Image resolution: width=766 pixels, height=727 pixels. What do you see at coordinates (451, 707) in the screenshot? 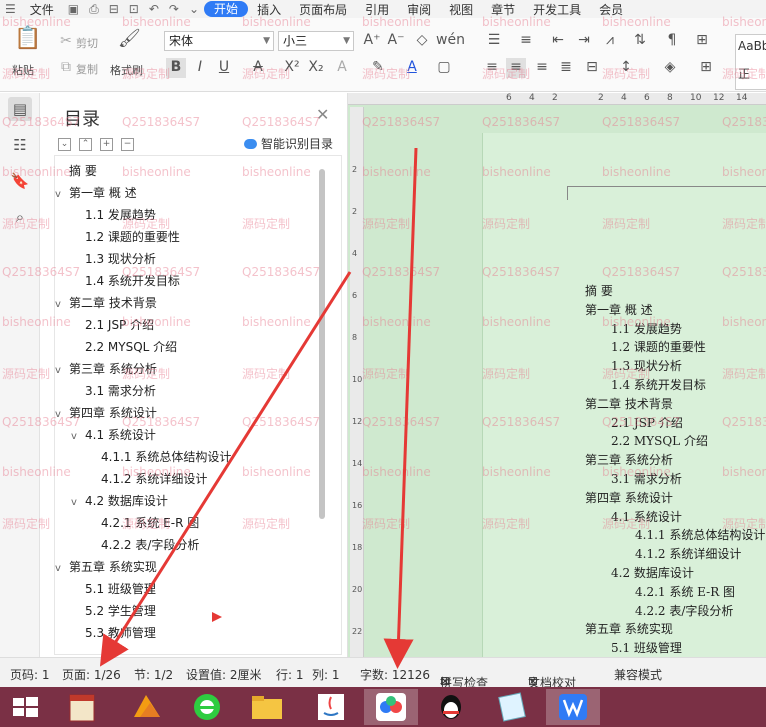
I see `qq-icon` at bounding box center [451, 707].